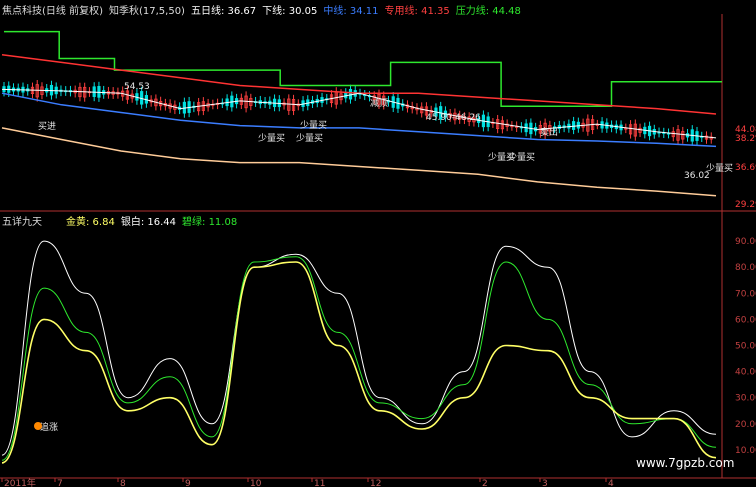 The height and width of the screenshot is (487, 756). What do you see at coordinates (745, 242) in the screenshot?
I see `oscillator-y-tick-label: 90.00` at bounding box center [745, 242].